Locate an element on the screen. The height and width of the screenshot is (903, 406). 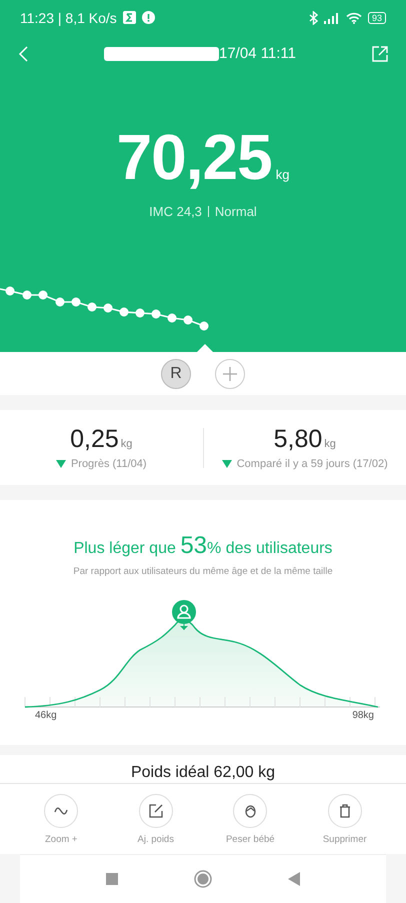
plus-icon is located at coordinates (230, 373).